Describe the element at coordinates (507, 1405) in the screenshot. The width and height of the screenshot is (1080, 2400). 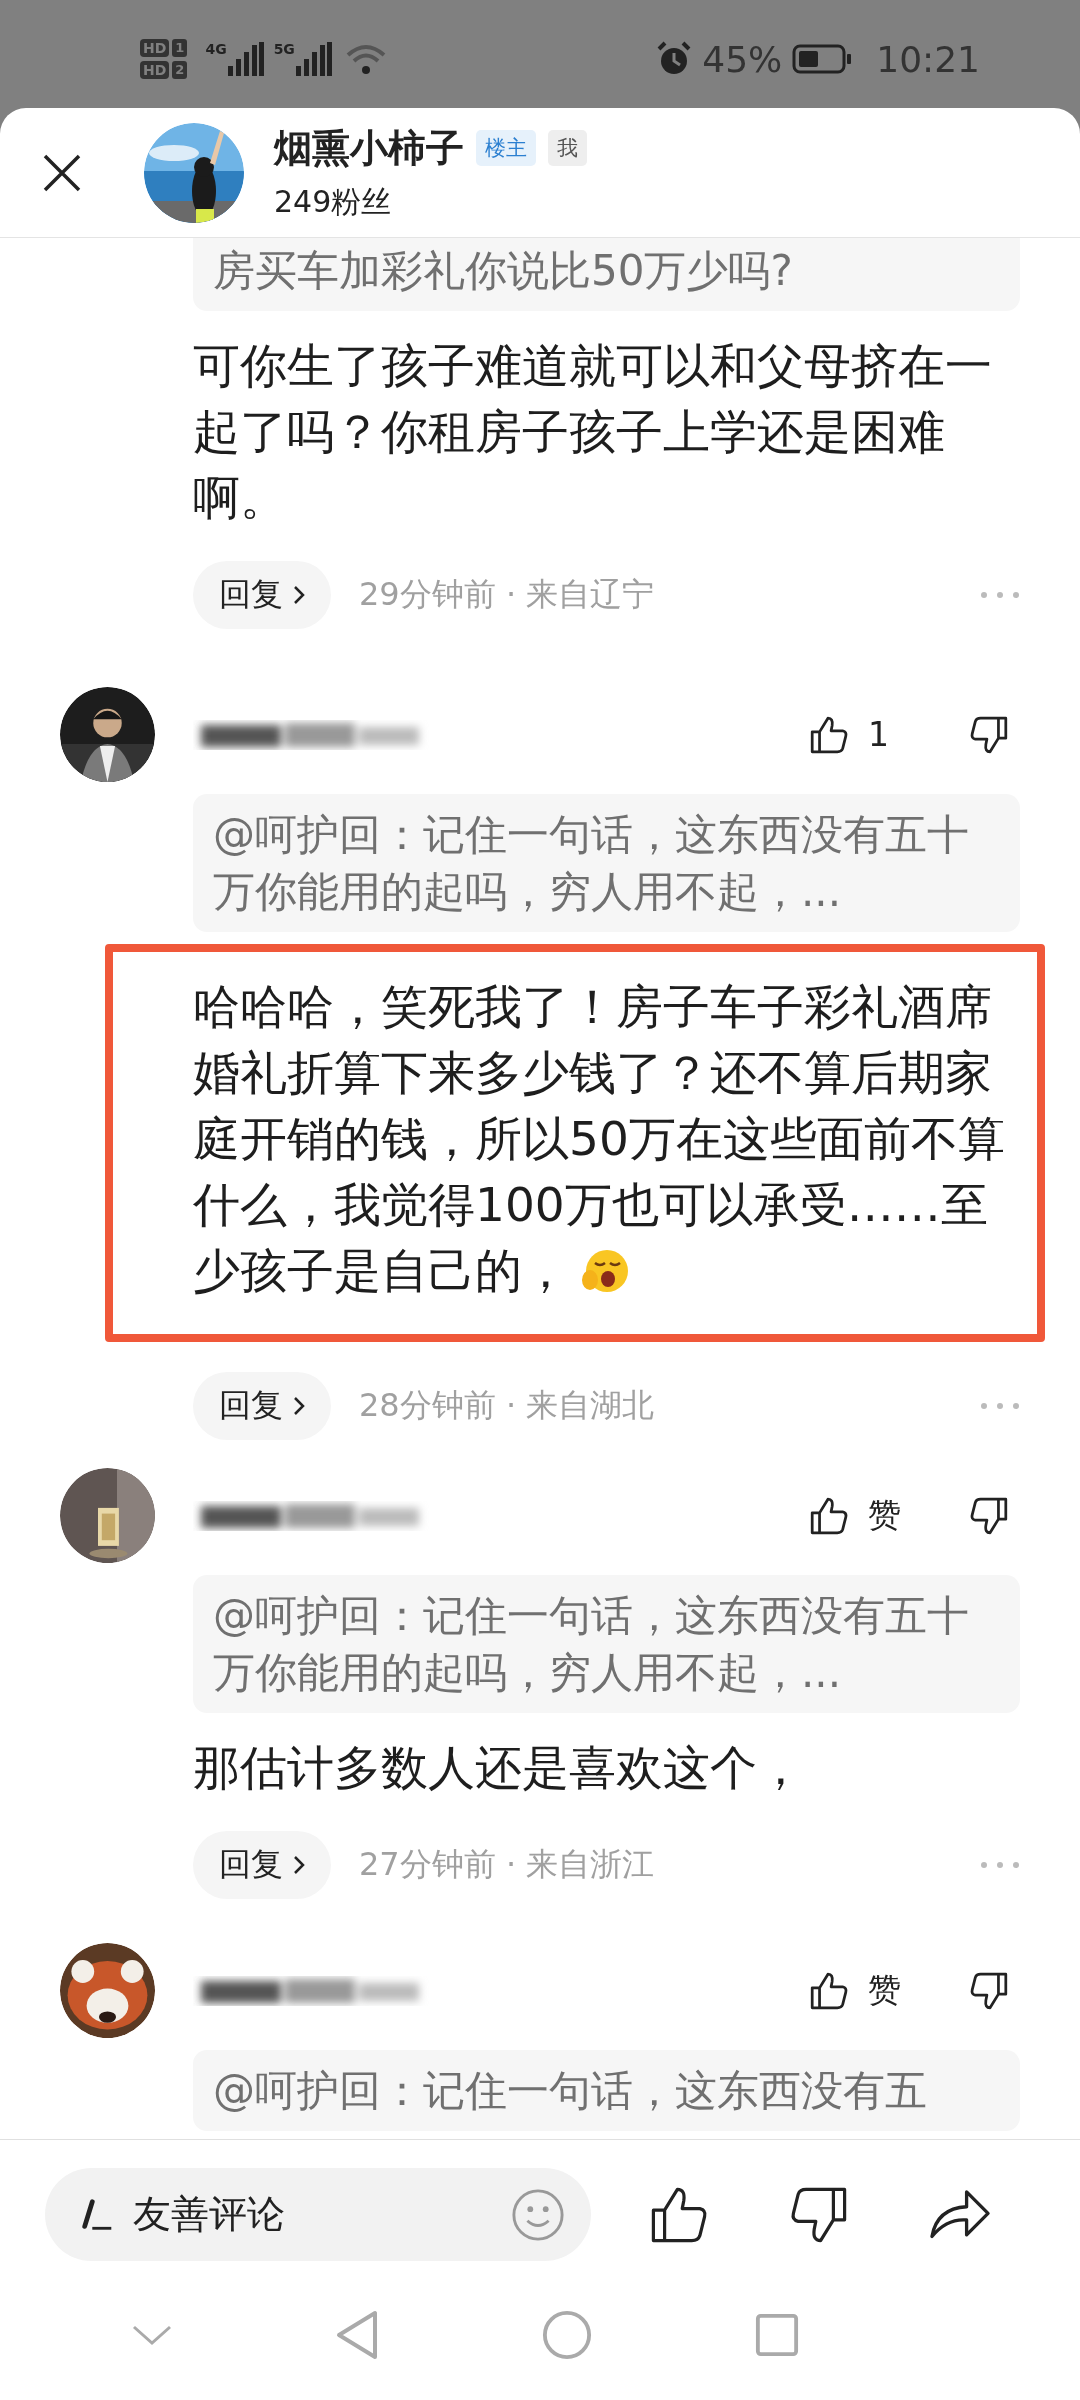
I see `comment-time-location: 28分钟前 · 来自湖北` at that location.